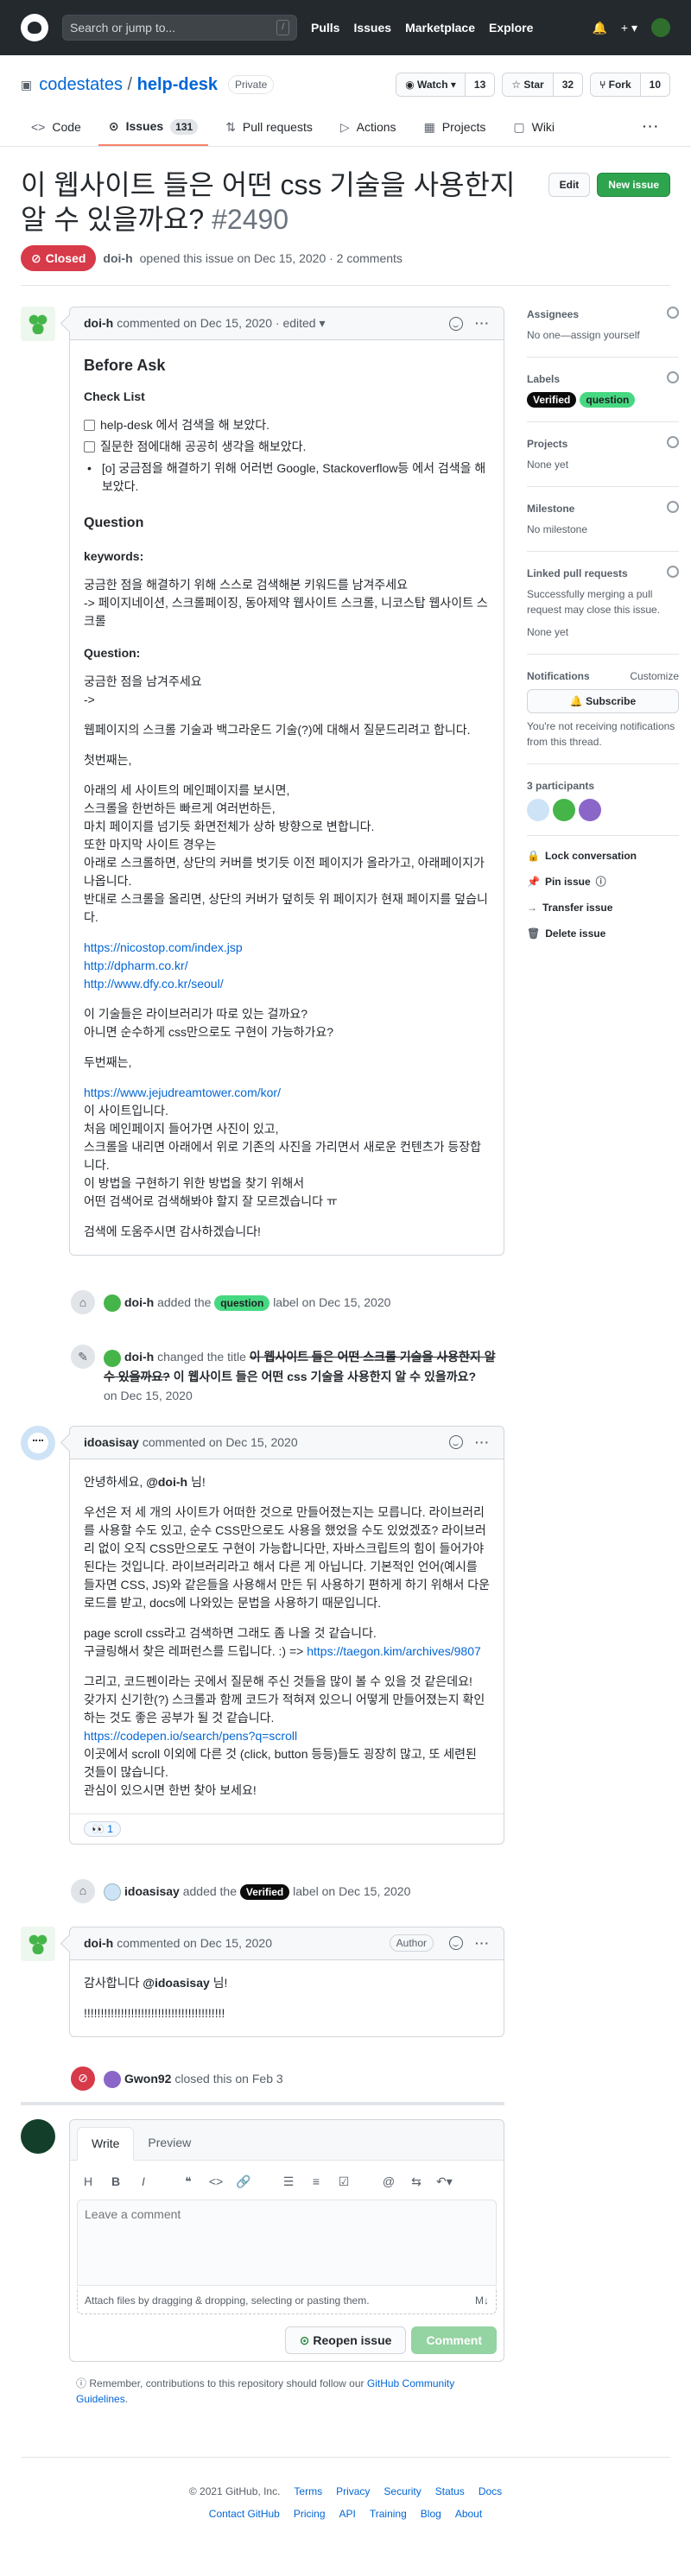 This screenshot has width=691, height=2576. What do you see at coordinates (394, 1651) in the screenshot?
I see `link-taegon: https://taegon.kim/archives/9807` at bounding box center [394, 1651].